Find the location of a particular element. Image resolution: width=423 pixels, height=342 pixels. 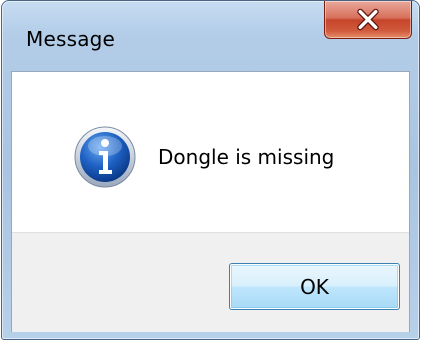

close-button is located at coordinates (368, 20).